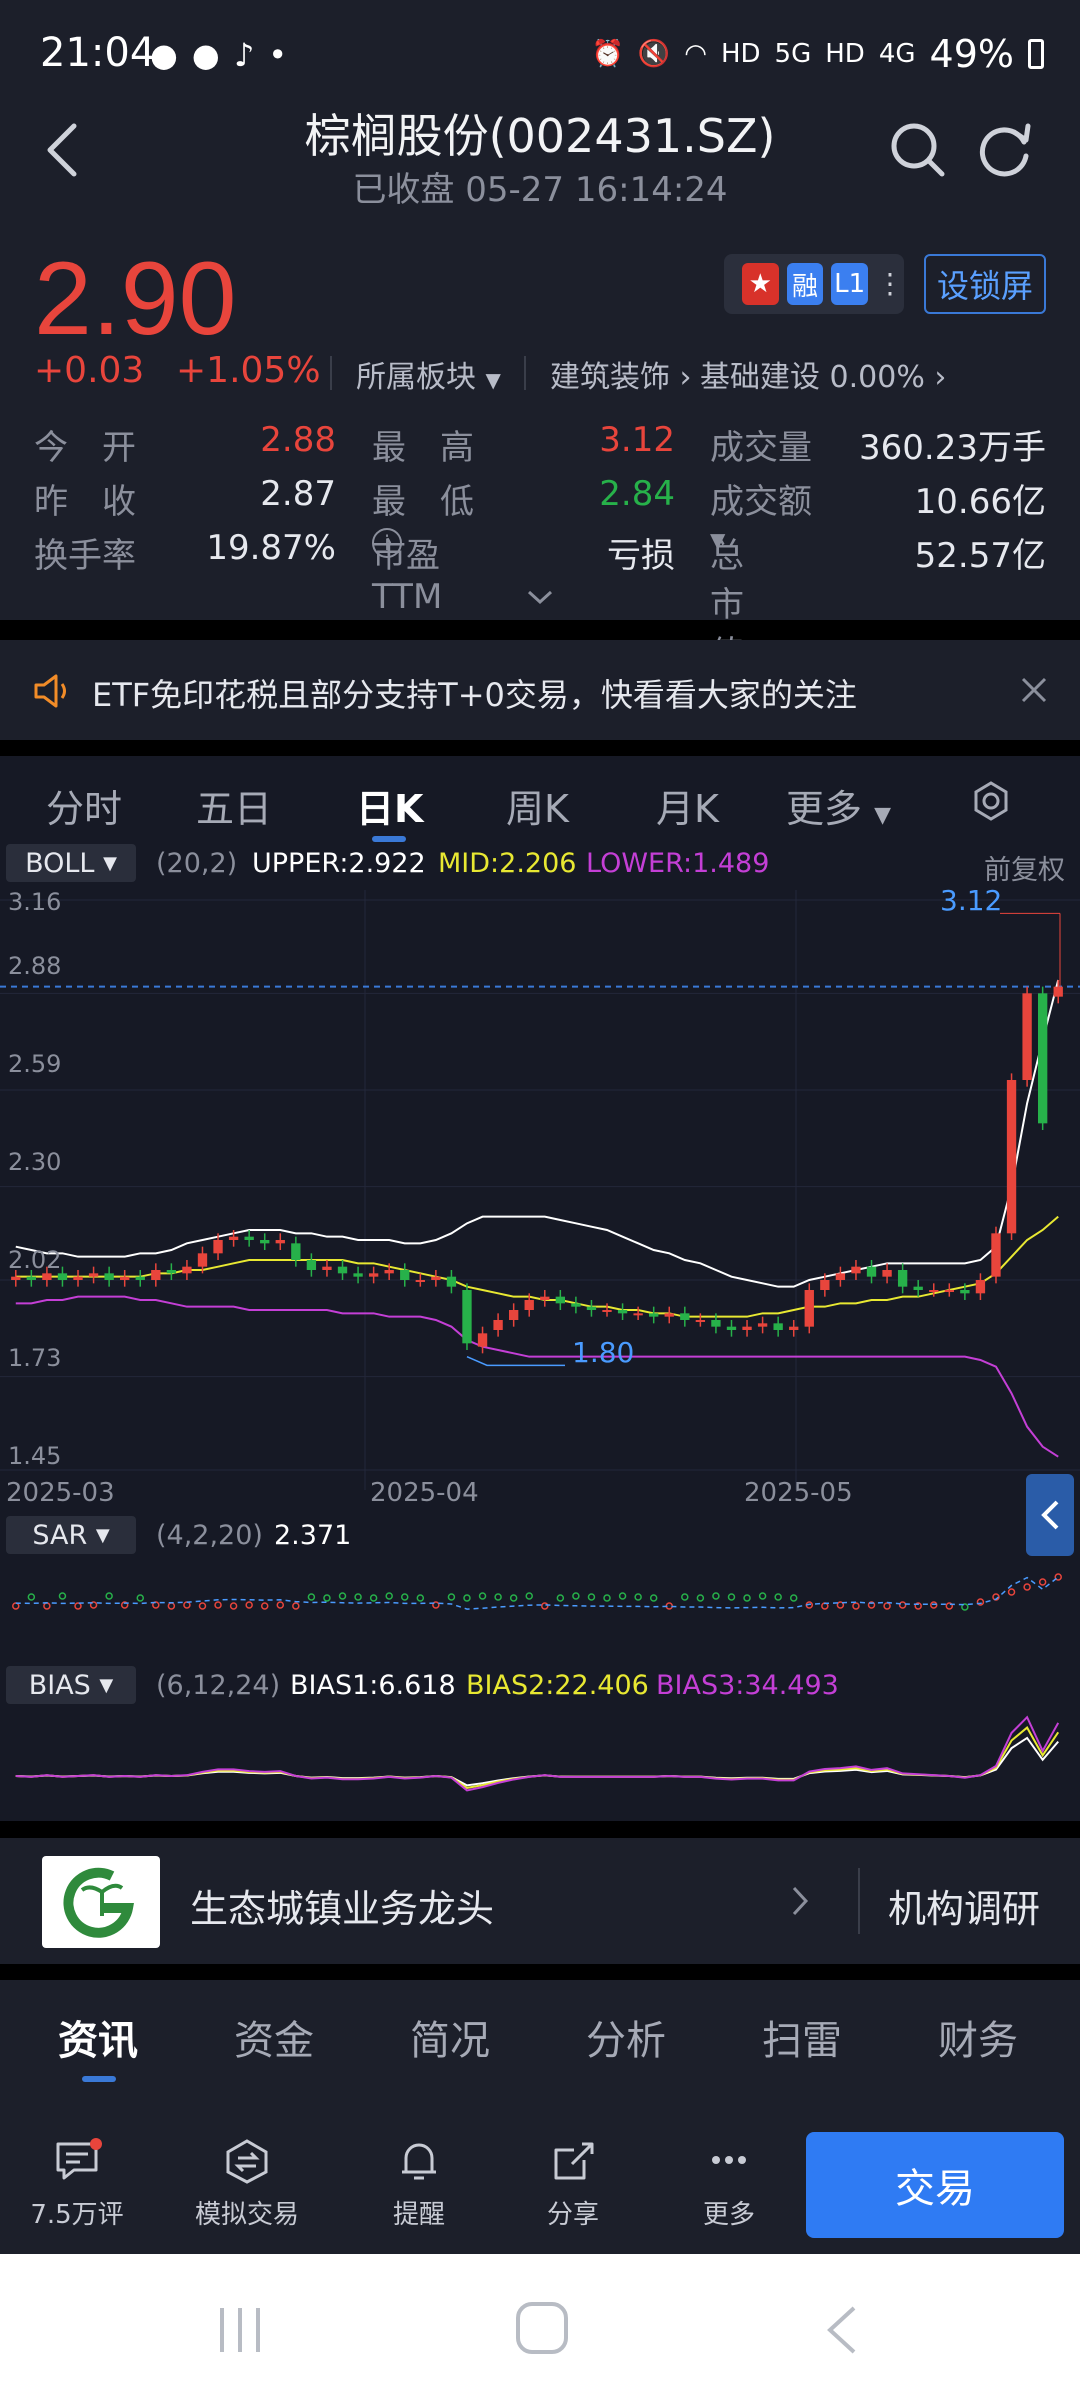  Describe the element at coordinates (450, 2037) in the screenshot. I see `tab-profile: 简况` at that location.